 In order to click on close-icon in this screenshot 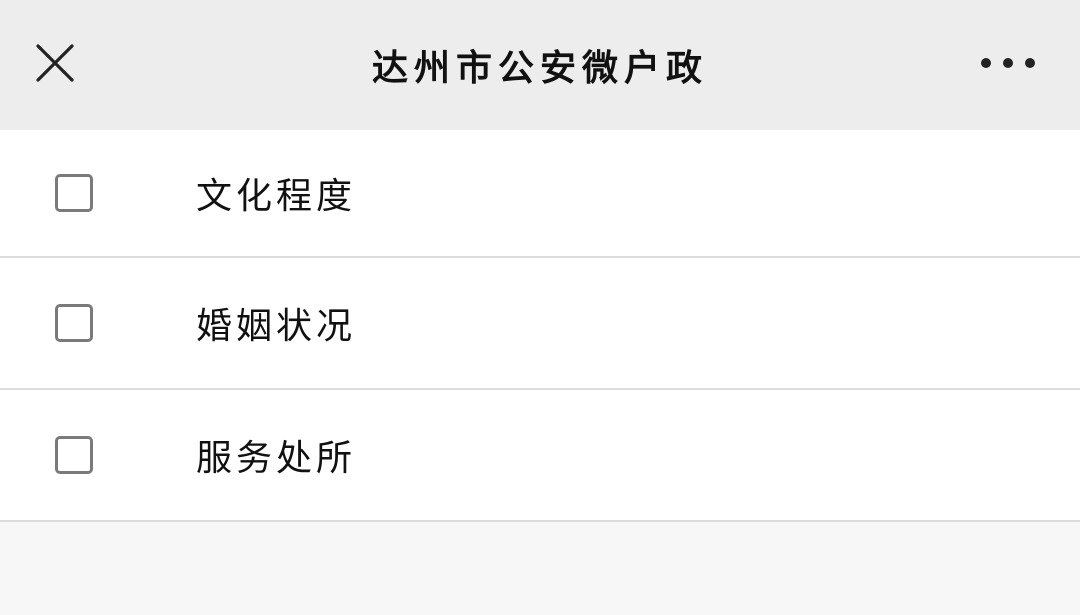, I will do `click(55, 65)`.